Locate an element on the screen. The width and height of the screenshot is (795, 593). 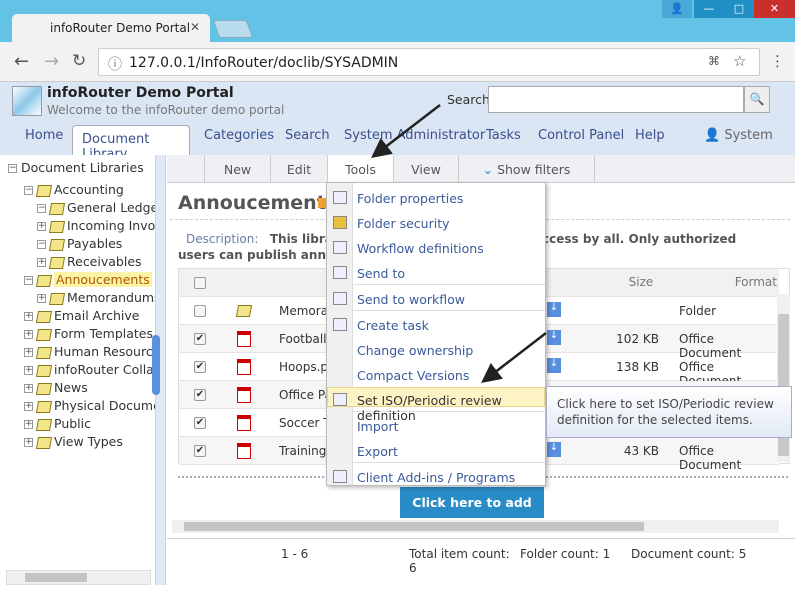
browser-tab: infoRouter Demo Portal ✕ is located at coordinates (111, 28).